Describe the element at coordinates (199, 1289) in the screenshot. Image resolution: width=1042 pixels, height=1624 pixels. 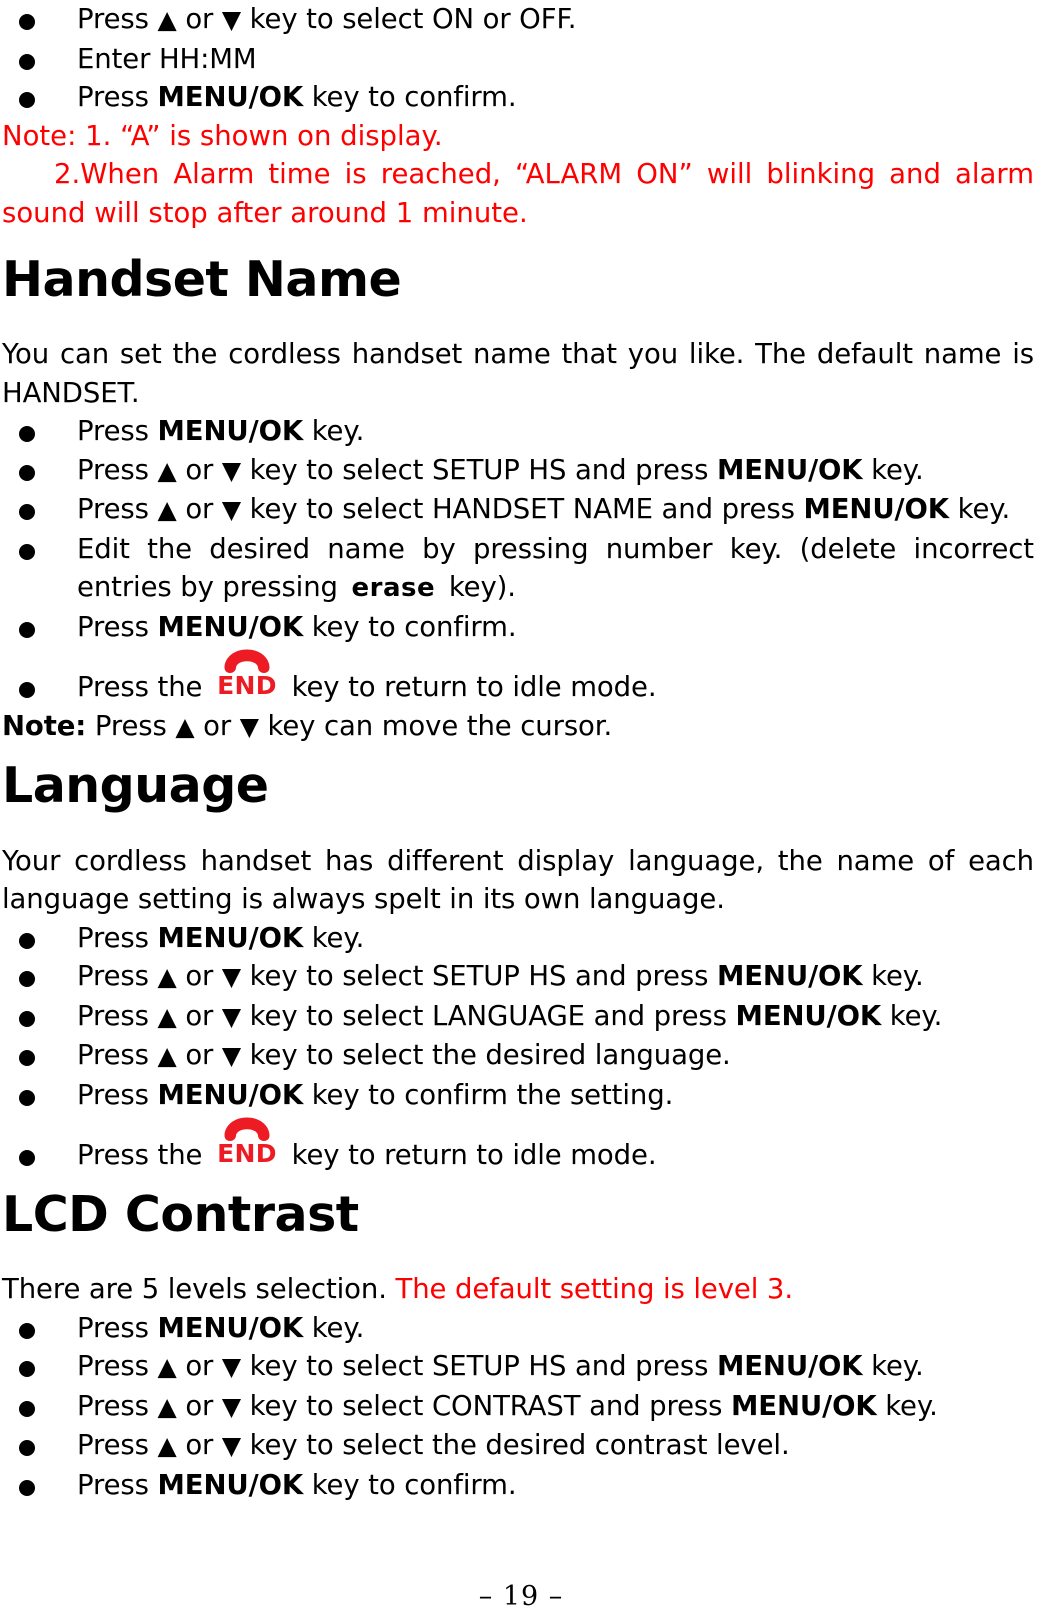
I see `lcd-intro-text: There are 5 levels selection.` at that location.